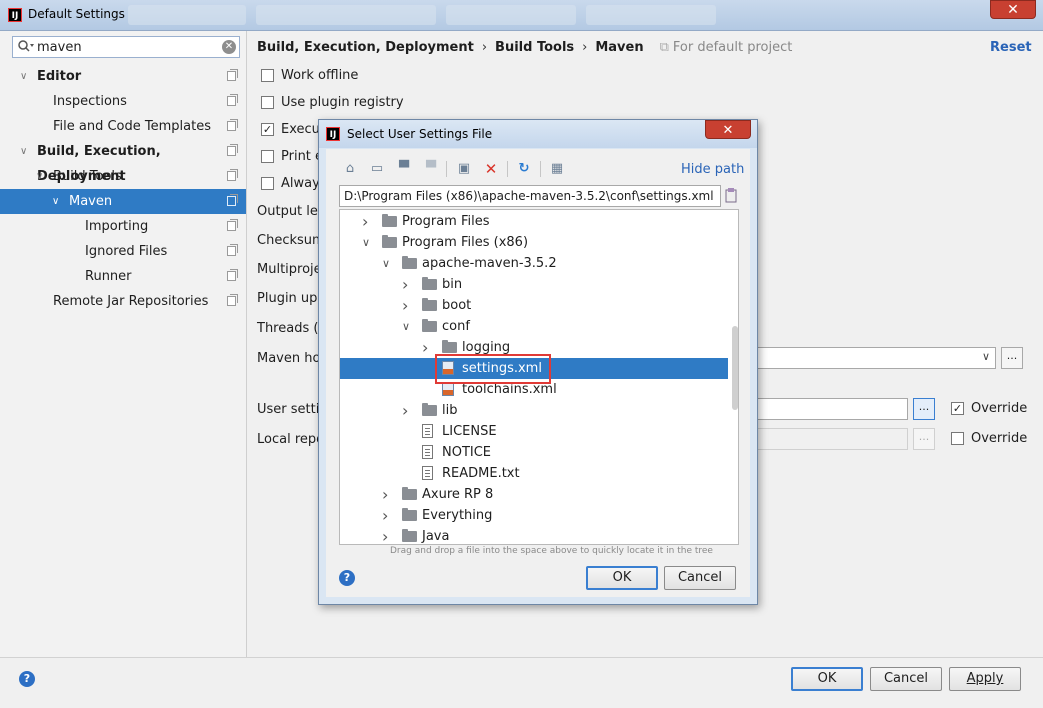  Describe the element at coordinates (377, 169) in the screenshot. I see `desktop-icon: ▭` at that location.